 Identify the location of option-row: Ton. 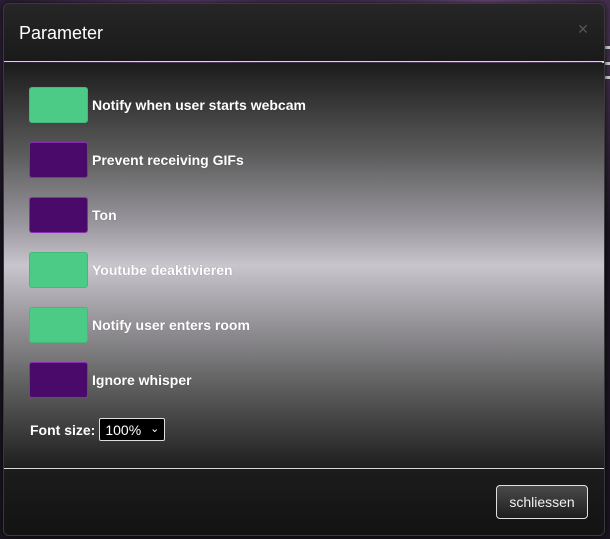
(73, 215).